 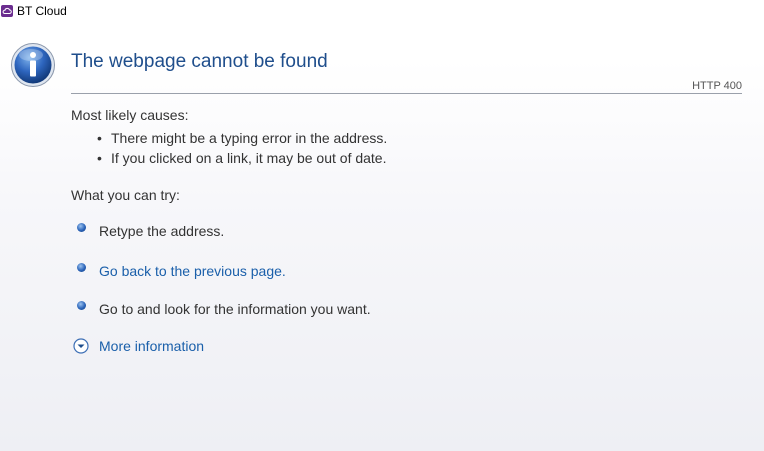 I want to click on try-item-retype: Retype the address., so click(x=151, y=230).